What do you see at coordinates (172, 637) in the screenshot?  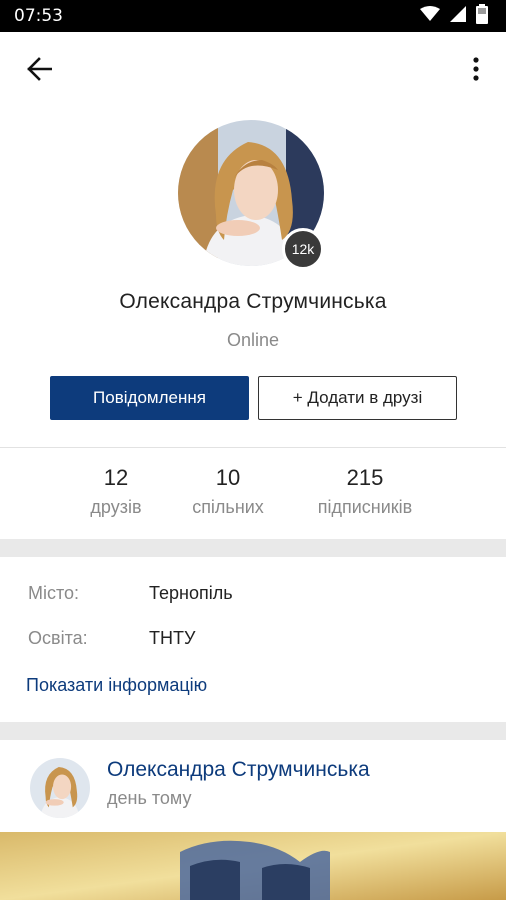 I see `info-value-education: ТНТУ` at bounding box center [172, 637].